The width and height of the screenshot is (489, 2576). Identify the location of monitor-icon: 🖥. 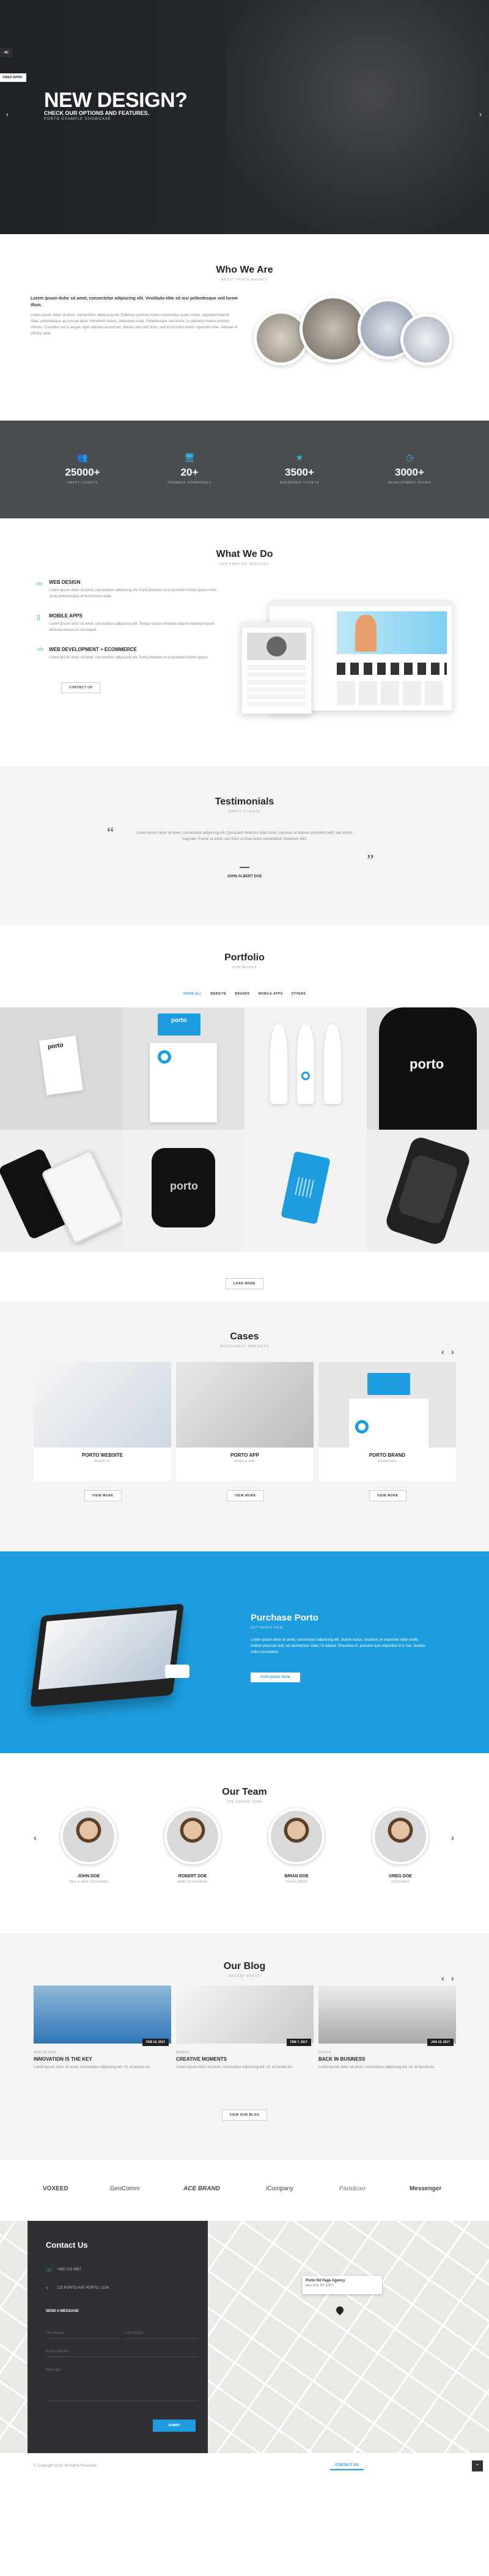
(189, 457).